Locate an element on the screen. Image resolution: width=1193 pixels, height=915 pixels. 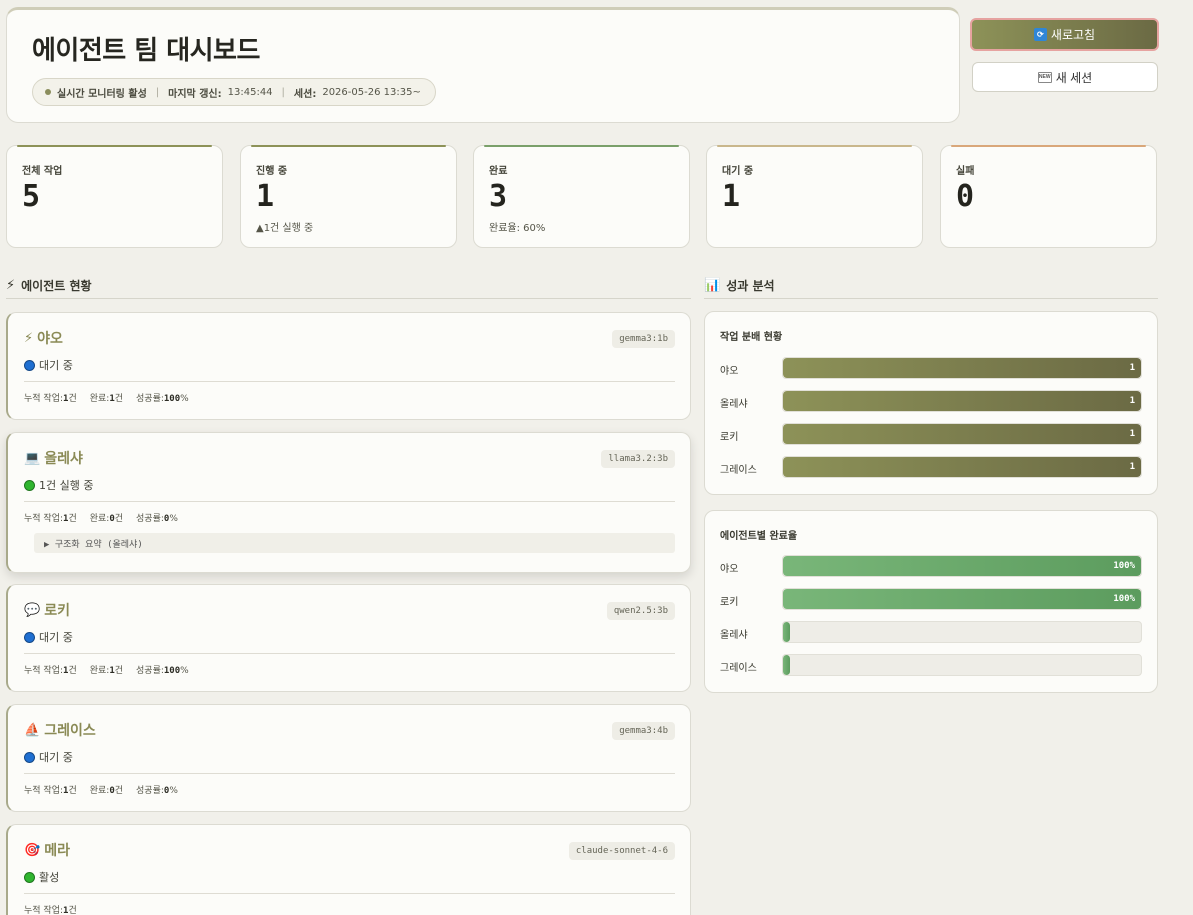
agent-card: 🎯 메라 claude-sonnet-4-6 활성 누적 작업:1건 is located at coordinates (348, 869).